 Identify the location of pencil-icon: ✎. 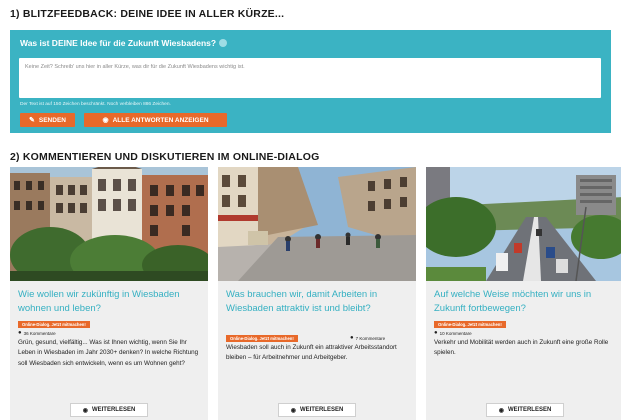
(32, 120).